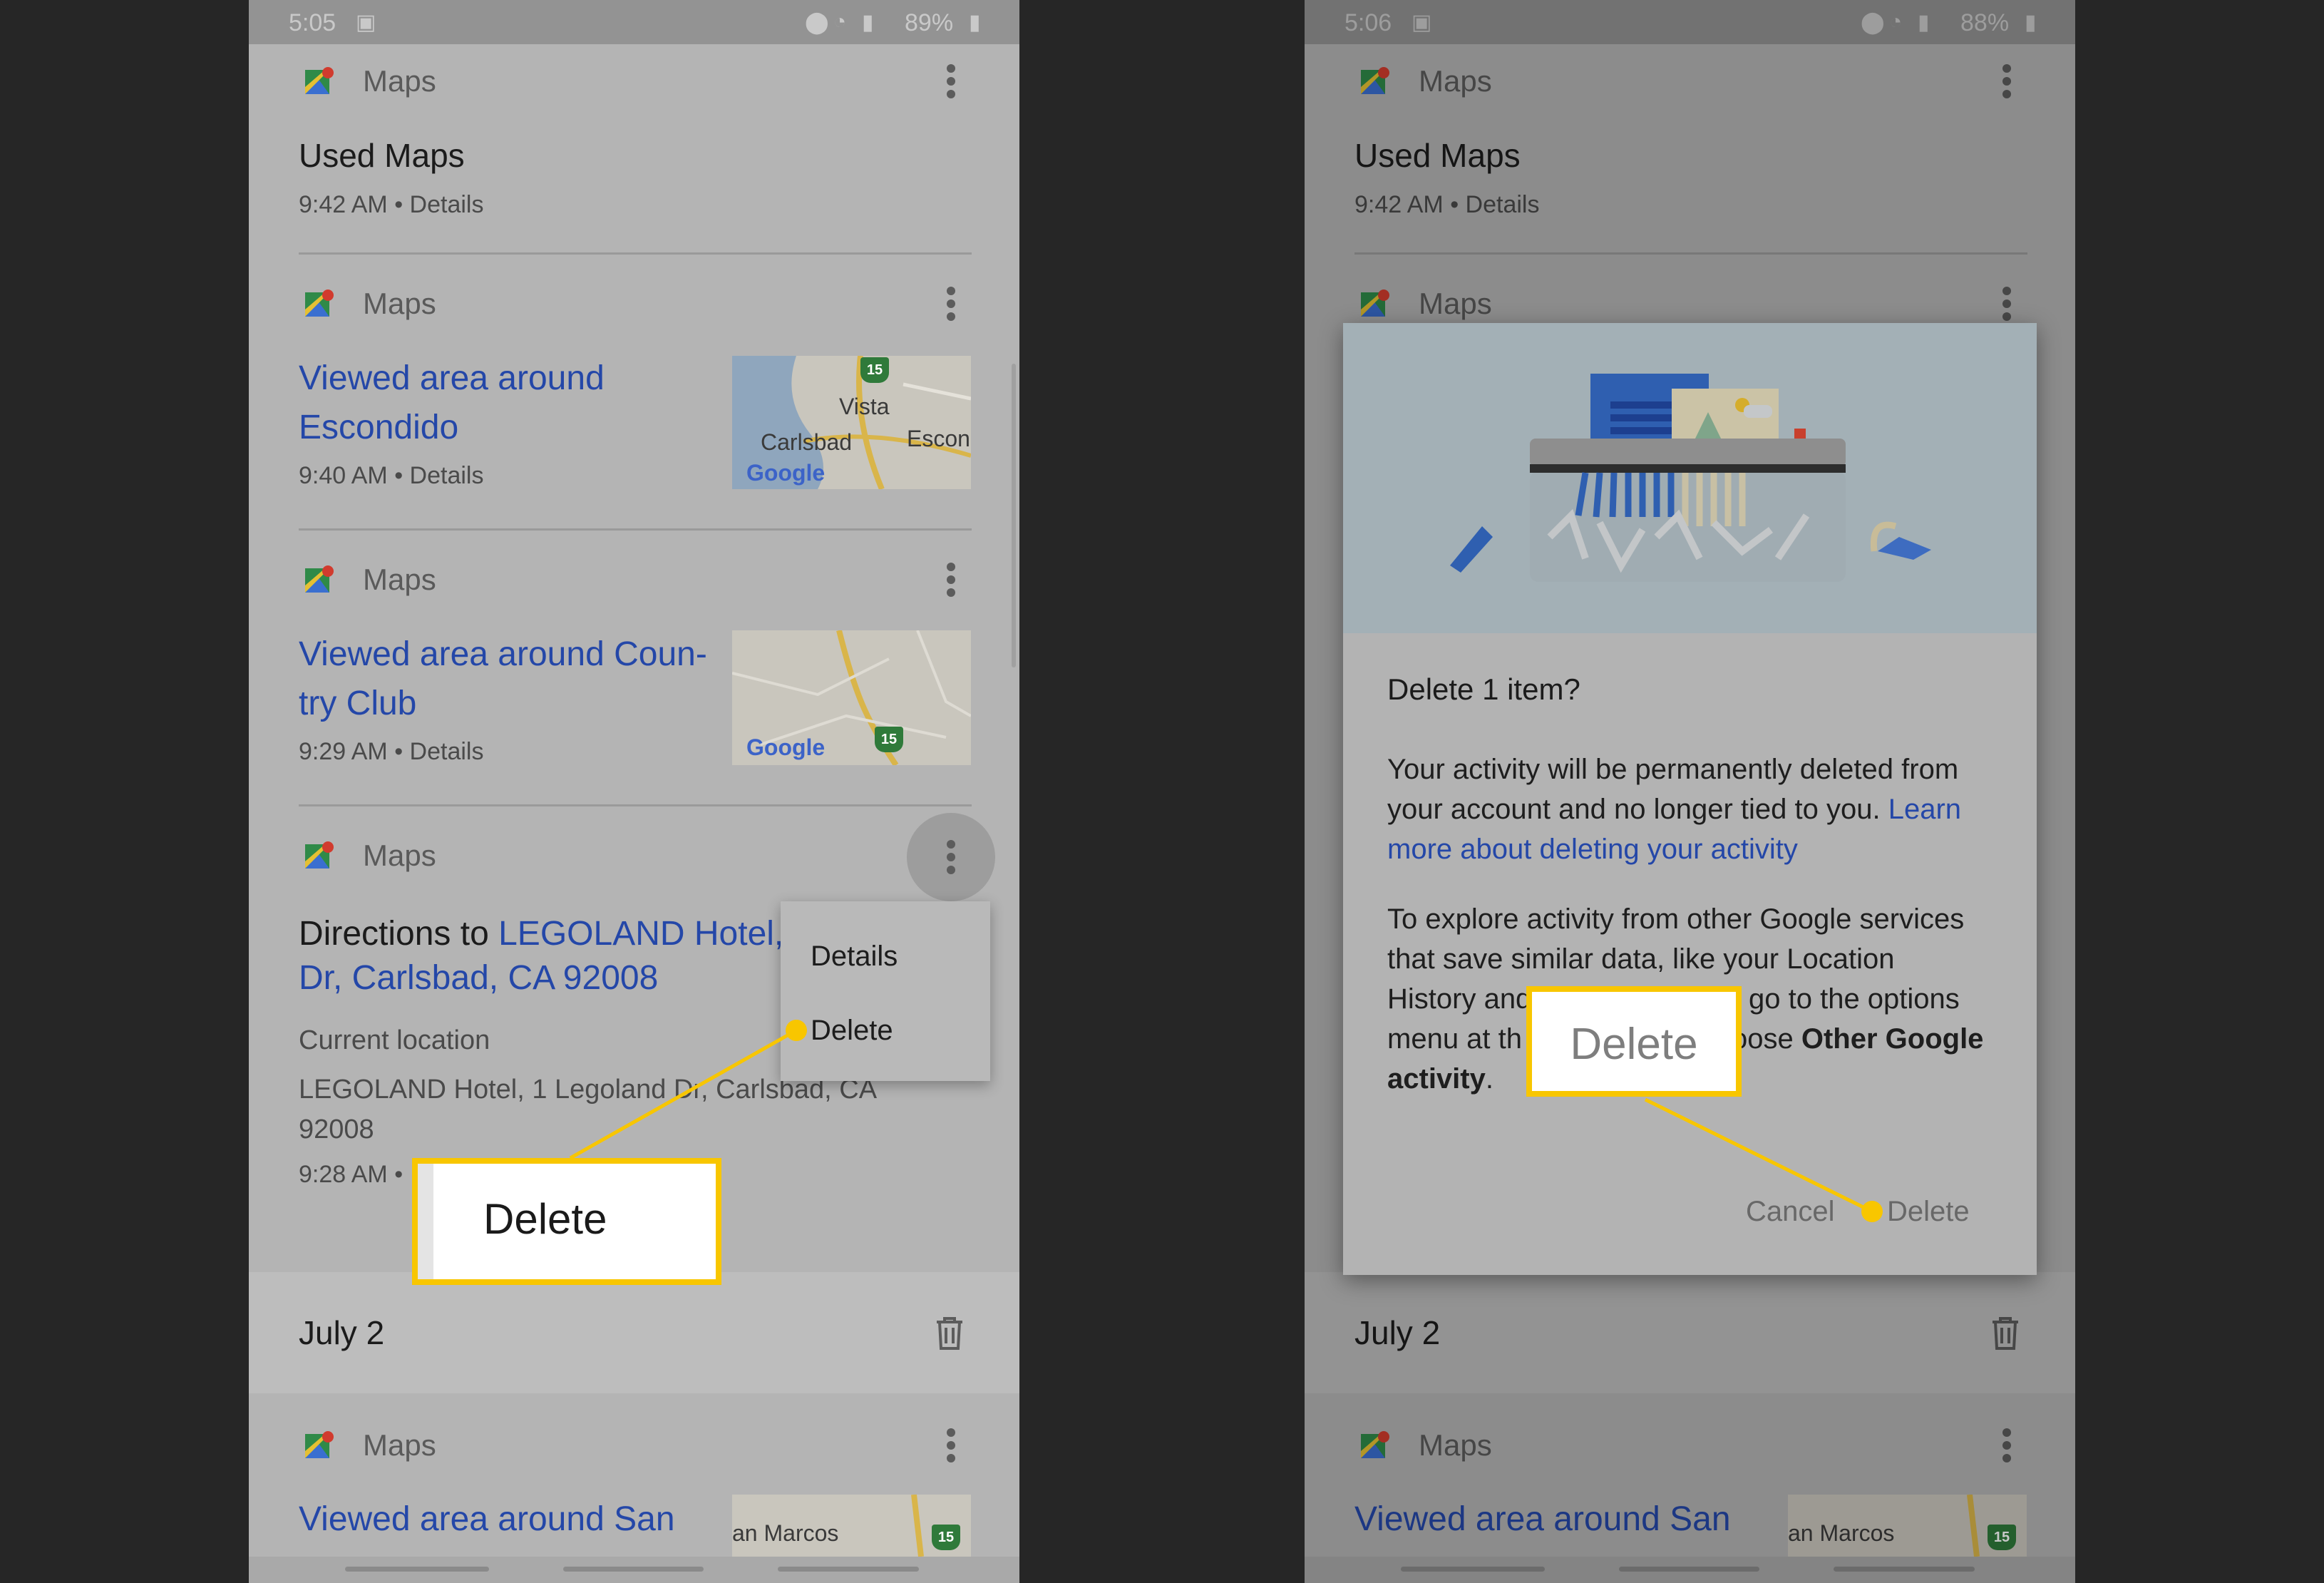 Image resolution: width=2324 pixels, height=1583 pixels. I want to click on address-line: 92008, so click(336, 1129).